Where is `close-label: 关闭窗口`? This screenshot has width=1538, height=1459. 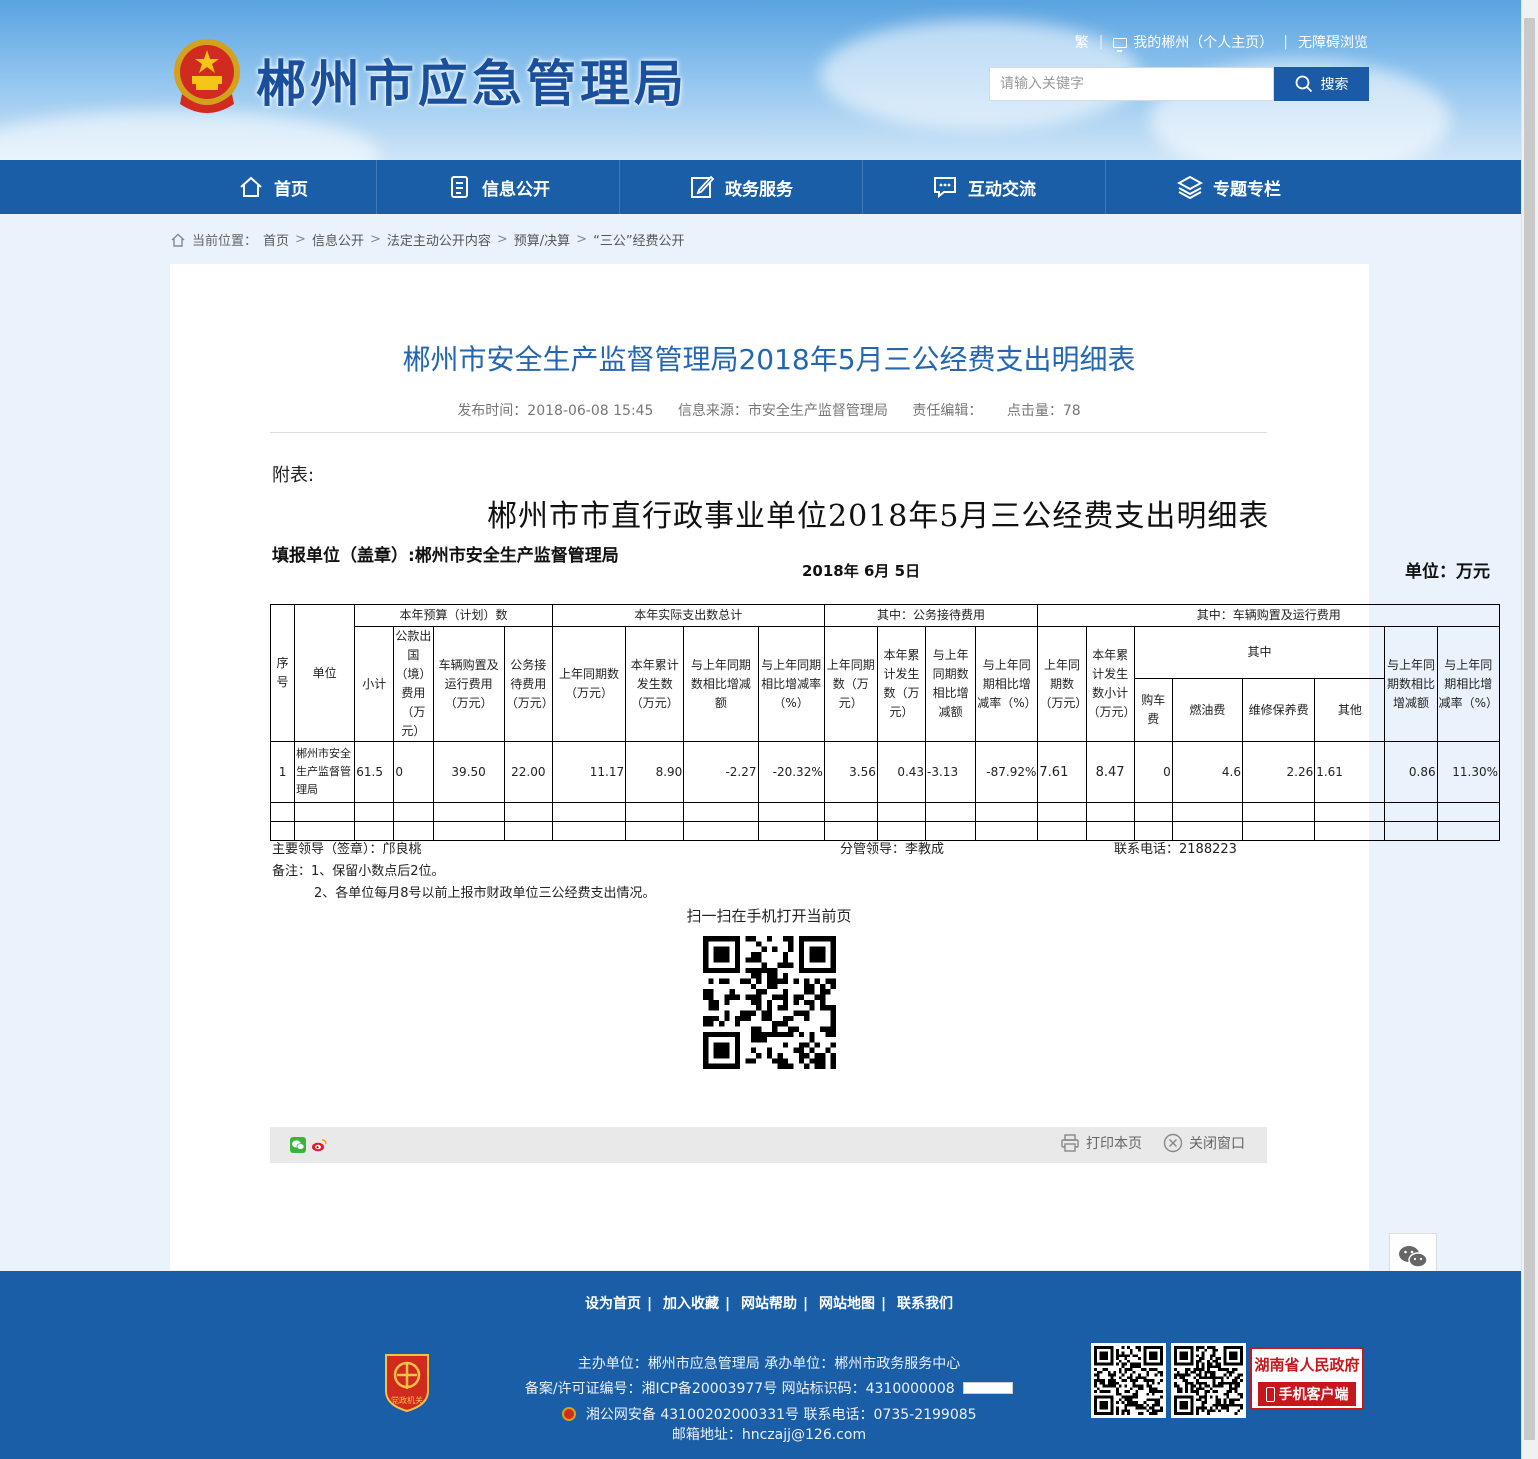
close-label: 关闭窗口 is located at coordinates (1217, 1144).